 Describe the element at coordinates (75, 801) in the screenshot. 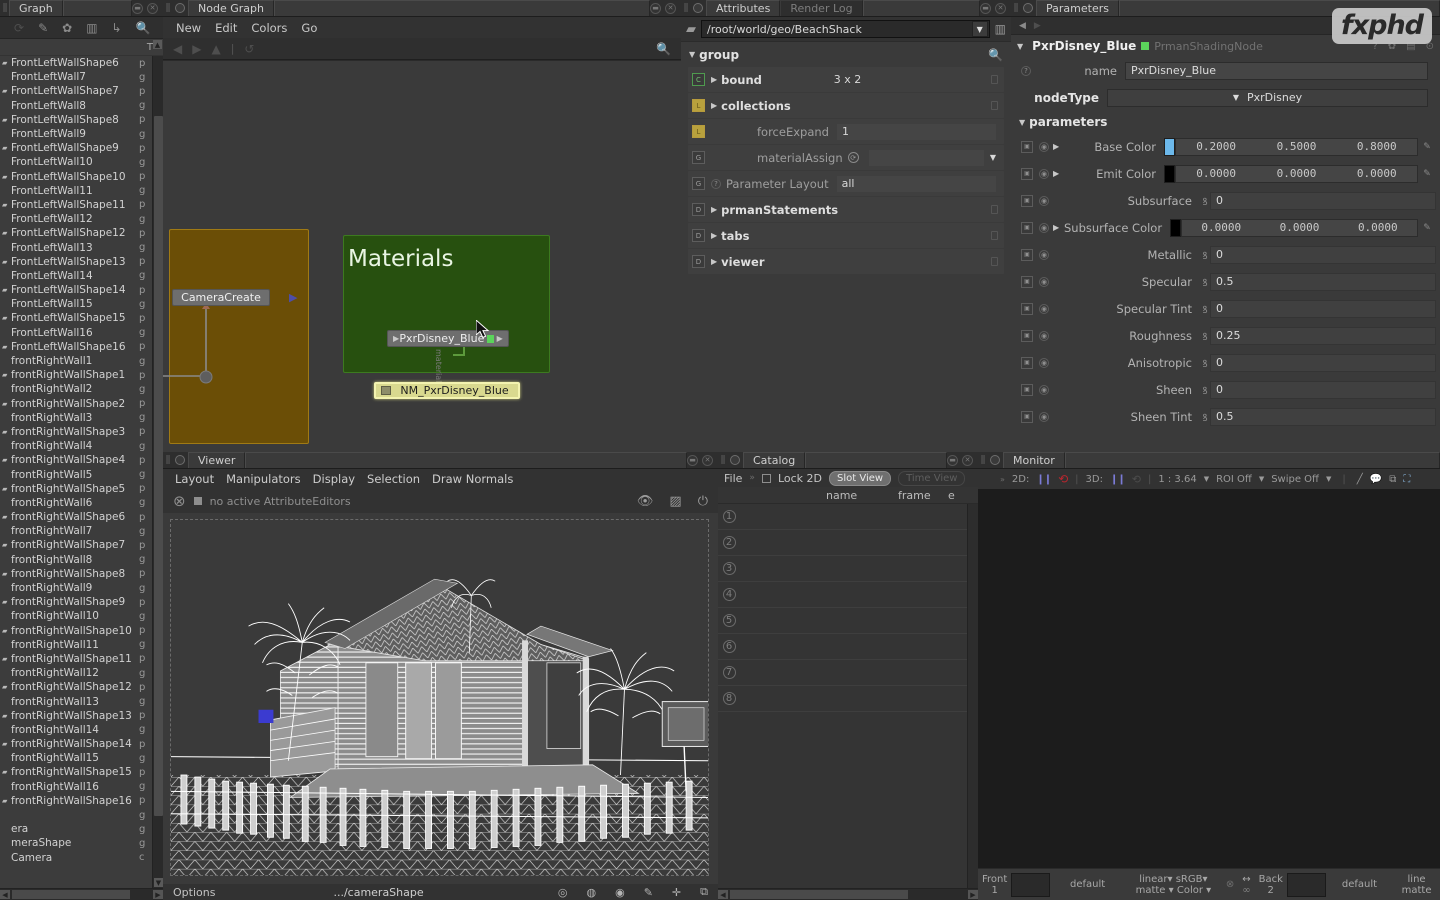

I see `scene-graph-row: ▰ frontRightWallShape16 p` at that location.